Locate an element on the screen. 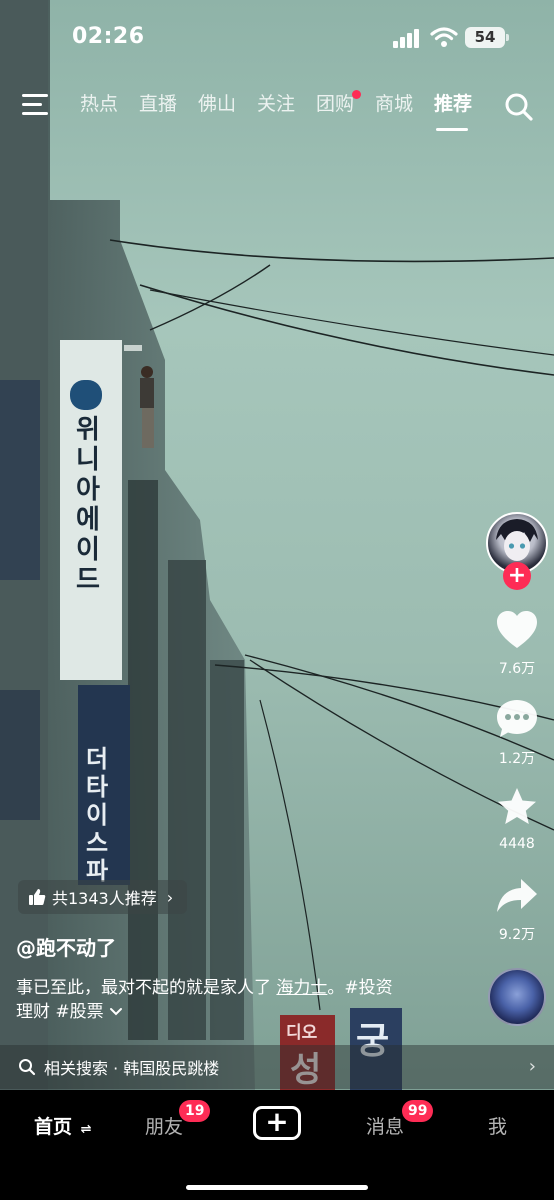 The image size is (554, 1200). bottom-nav: 首页 ⇌ 朋友 19 + 消息 99 我 is located at coordinates (277, 1145).